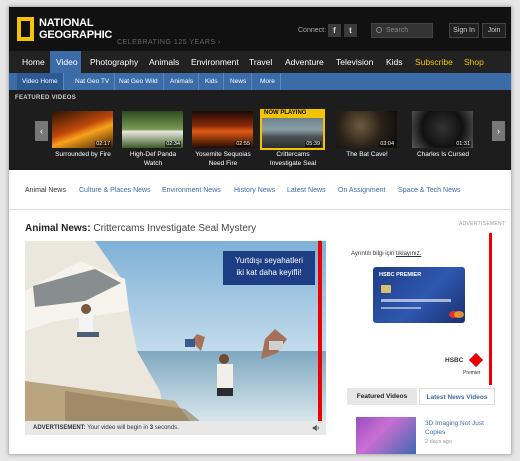 This screenshot has height=461, width=520. I want to click on video-thumb: 02:17, so click(82, 129).